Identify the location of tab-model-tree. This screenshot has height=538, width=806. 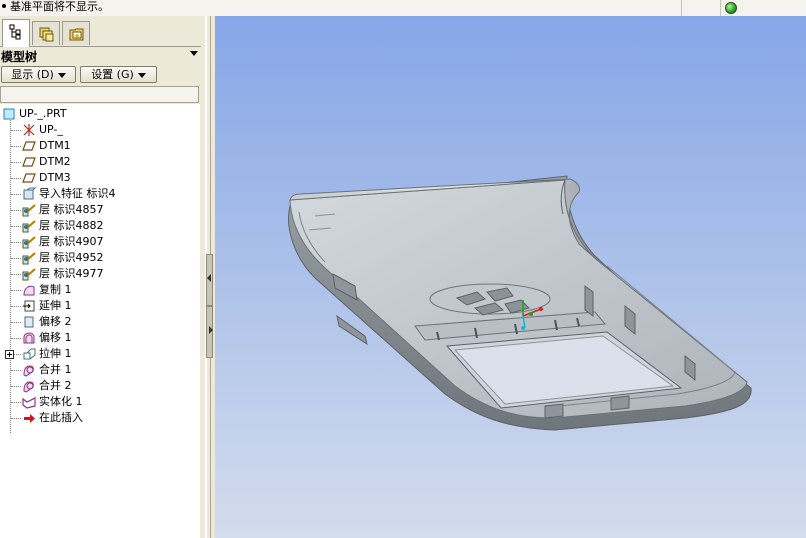
(16, 33).